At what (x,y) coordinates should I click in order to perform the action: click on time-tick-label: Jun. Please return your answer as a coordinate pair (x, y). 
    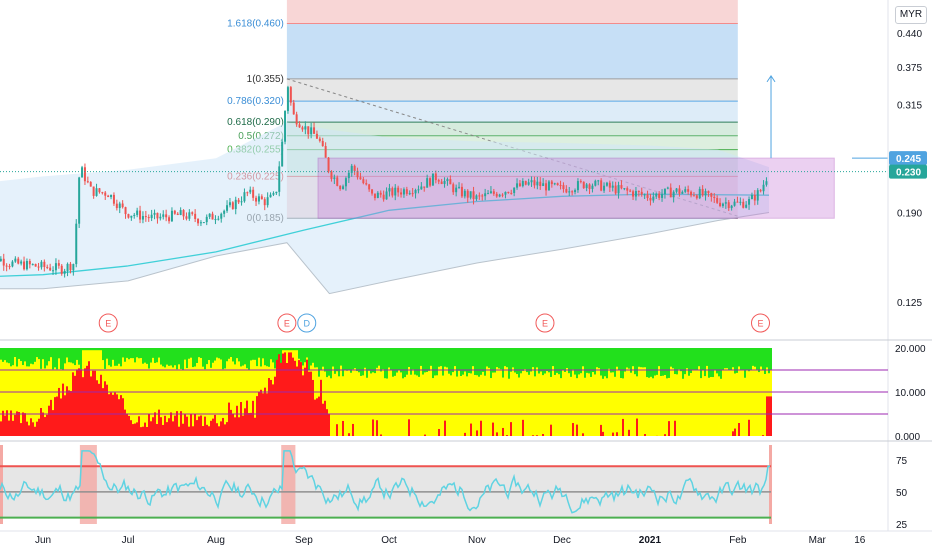
    Looking at the image, I should click on (43, 540).